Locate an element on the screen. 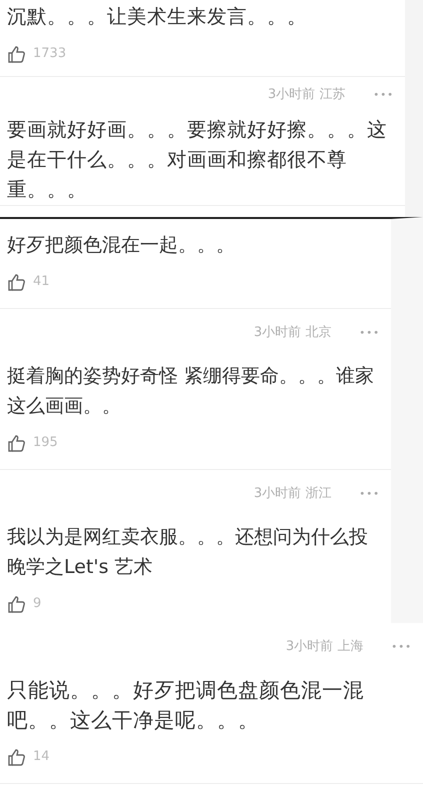  like-count: 41 is located at coordinates (41, 282).